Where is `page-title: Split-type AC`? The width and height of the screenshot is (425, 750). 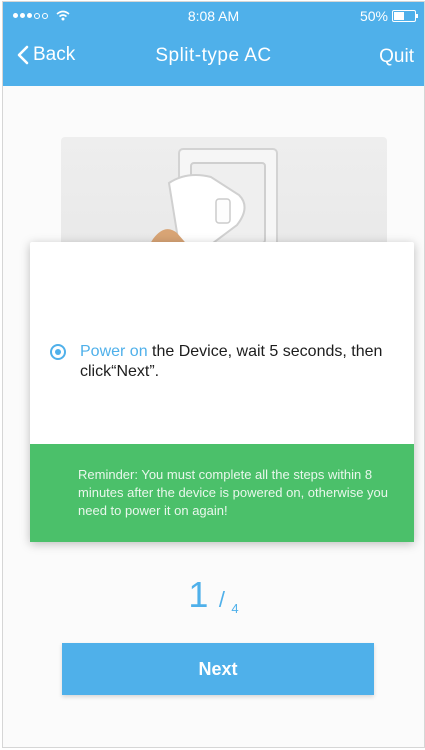 page-title: Split-type AC is located at coordinates (213, 55).